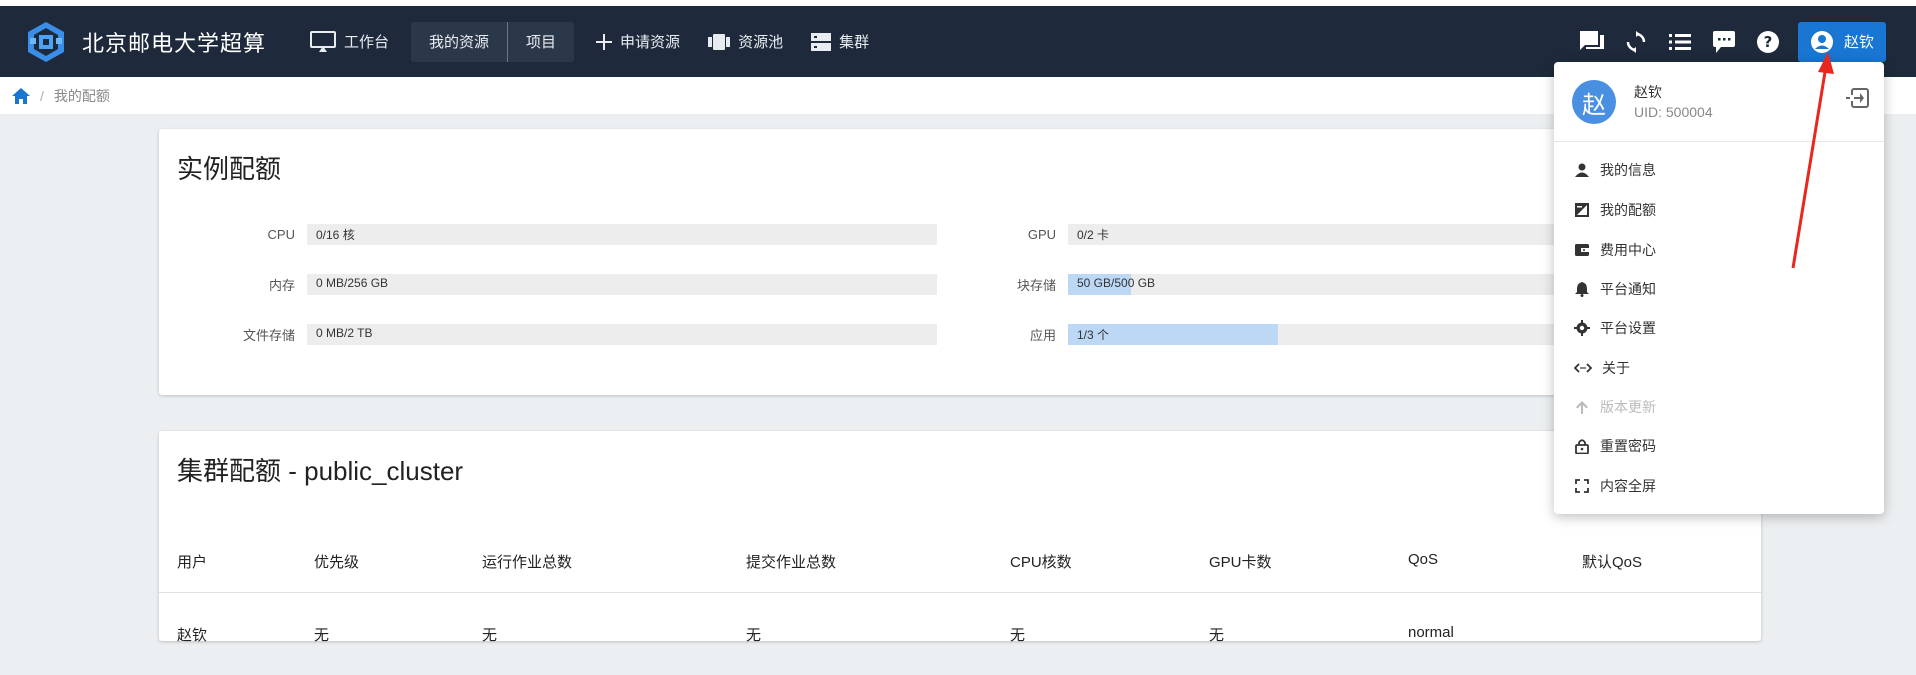 This screenshot has height=675, width=1916. I want to click on logout-icon, so click(1858, 98).